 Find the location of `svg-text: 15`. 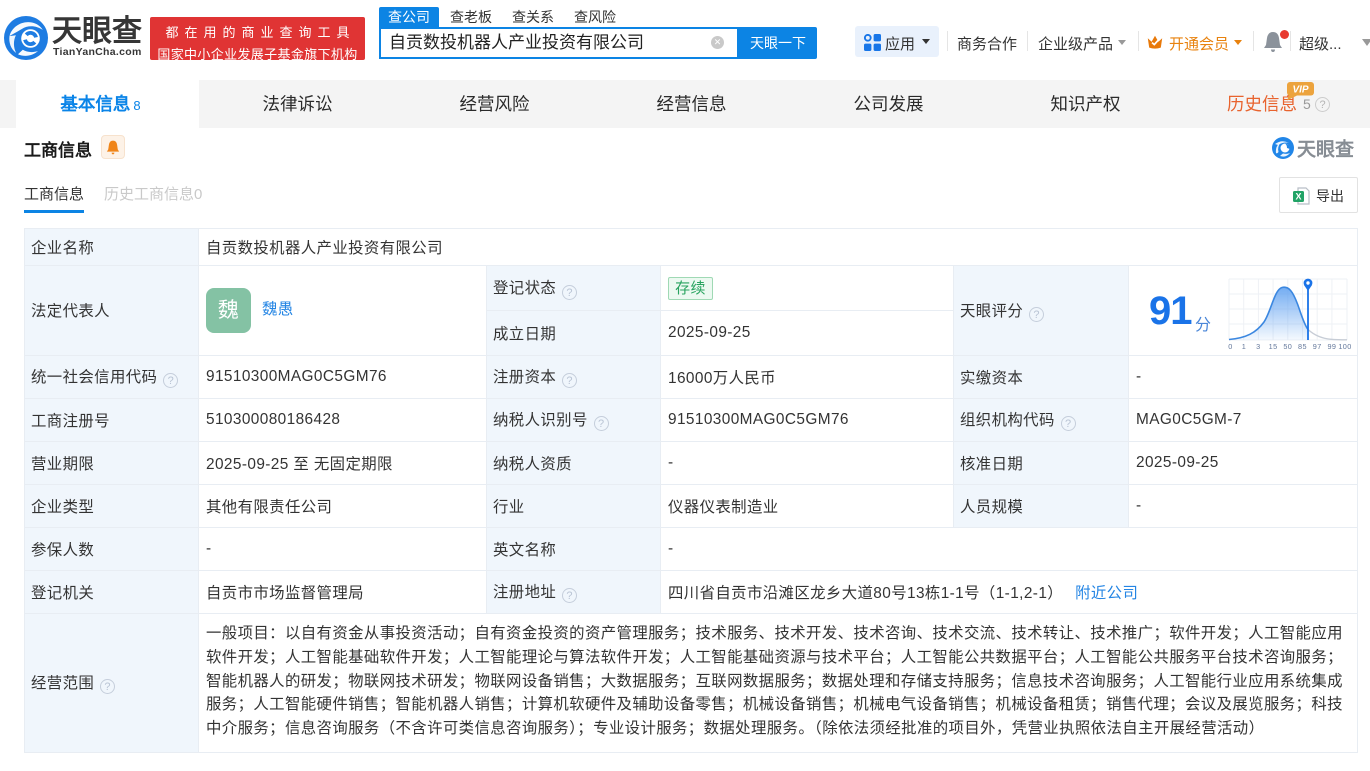

svg-text: 15 is located at coordinates (1273, 346).